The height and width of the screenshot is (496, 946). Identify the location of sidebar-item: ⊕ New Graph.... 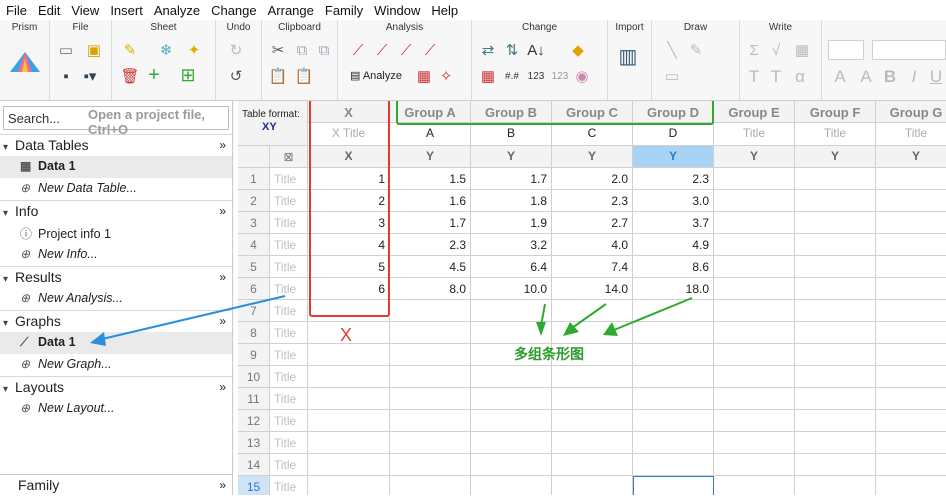
(116, 365).